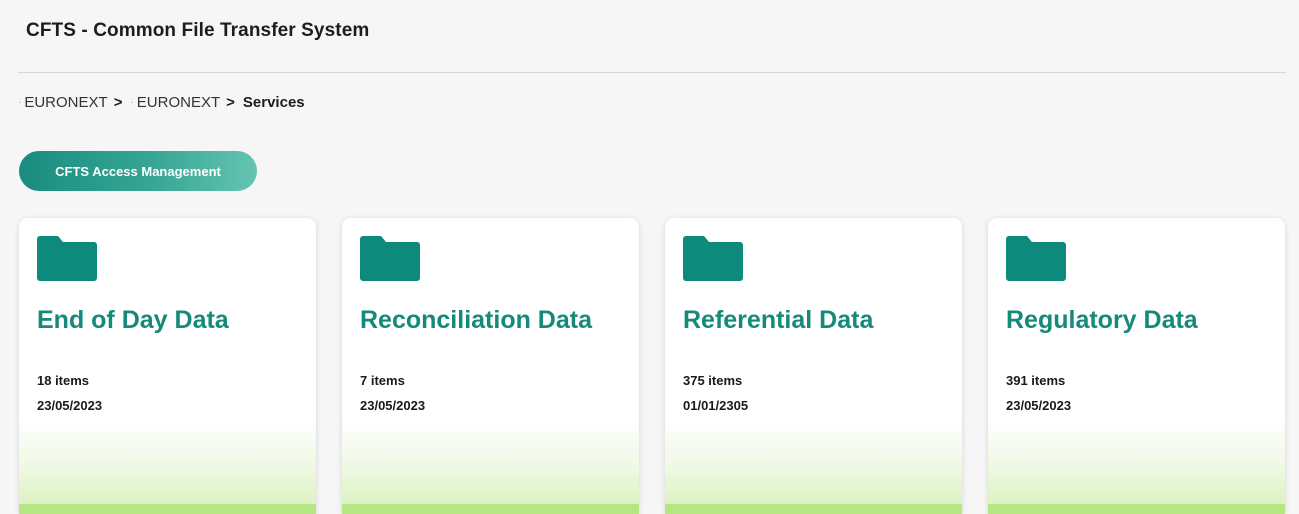  What do you see at coordinates (1102, 320) in the screenshot?
I see `card-title: Regulatory Data` at bounding box center [1102, 320].